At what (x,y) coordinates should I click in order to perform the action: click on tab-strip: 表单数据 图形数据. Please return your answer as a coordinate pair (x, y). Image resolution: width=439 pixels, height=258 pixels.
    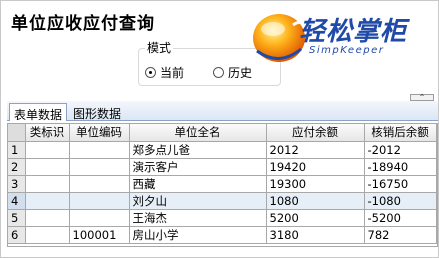
    Looking at the image, I should click on (222, 111).